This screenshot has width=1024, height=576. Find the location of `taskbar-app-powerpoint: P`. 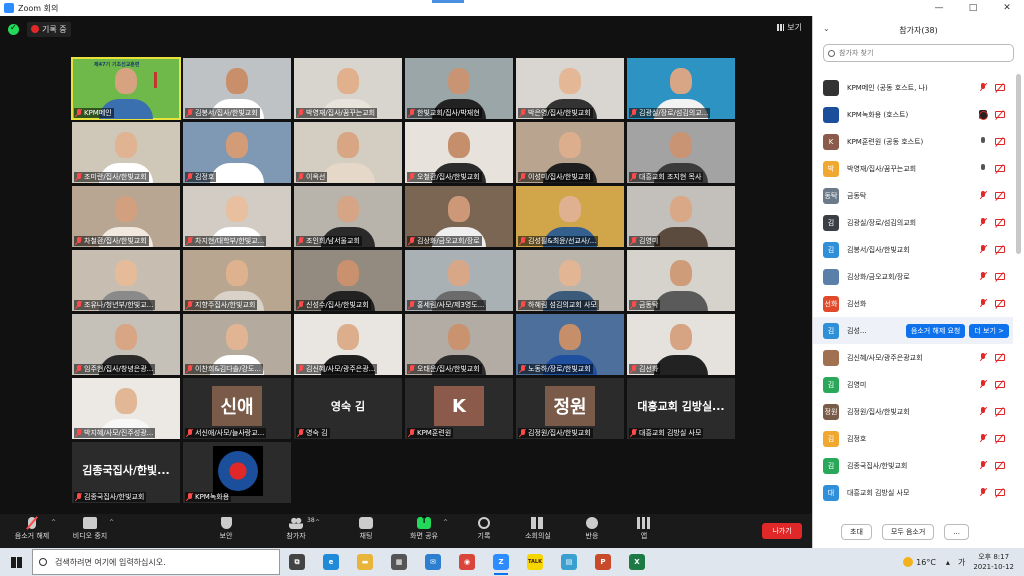

taskbar-app-powerpoint: P is located at coordinates (603, 562).